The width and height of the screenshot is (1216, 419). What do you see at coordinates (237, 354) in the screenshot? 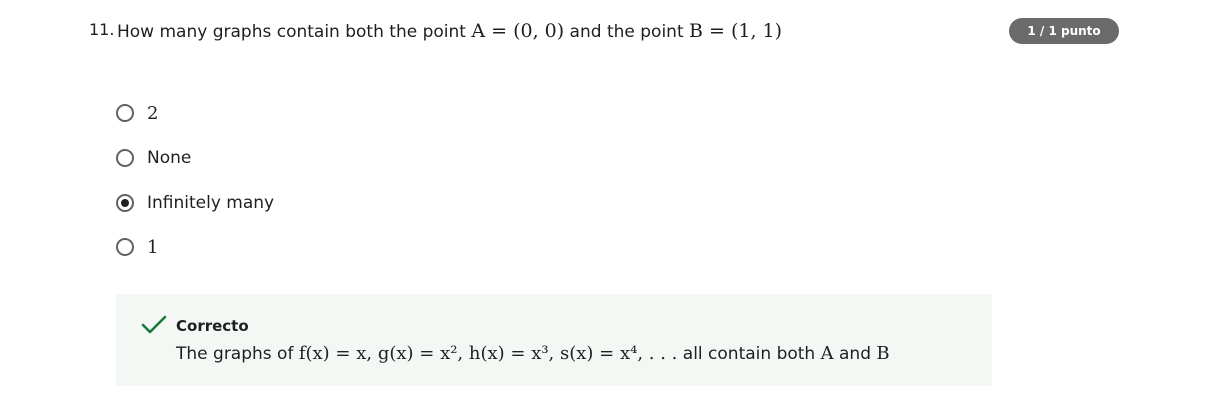
I see `explanation-prefix: The graphs of` at bounding box center [237, 354].